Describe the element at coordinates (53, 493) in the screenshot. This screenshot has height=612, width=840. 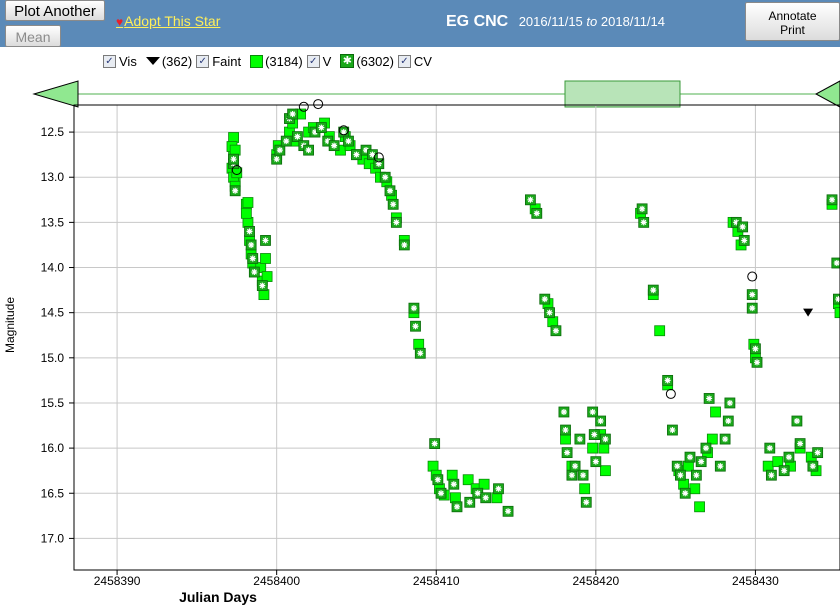
I see `y-tick-label: 16.5` at that location.